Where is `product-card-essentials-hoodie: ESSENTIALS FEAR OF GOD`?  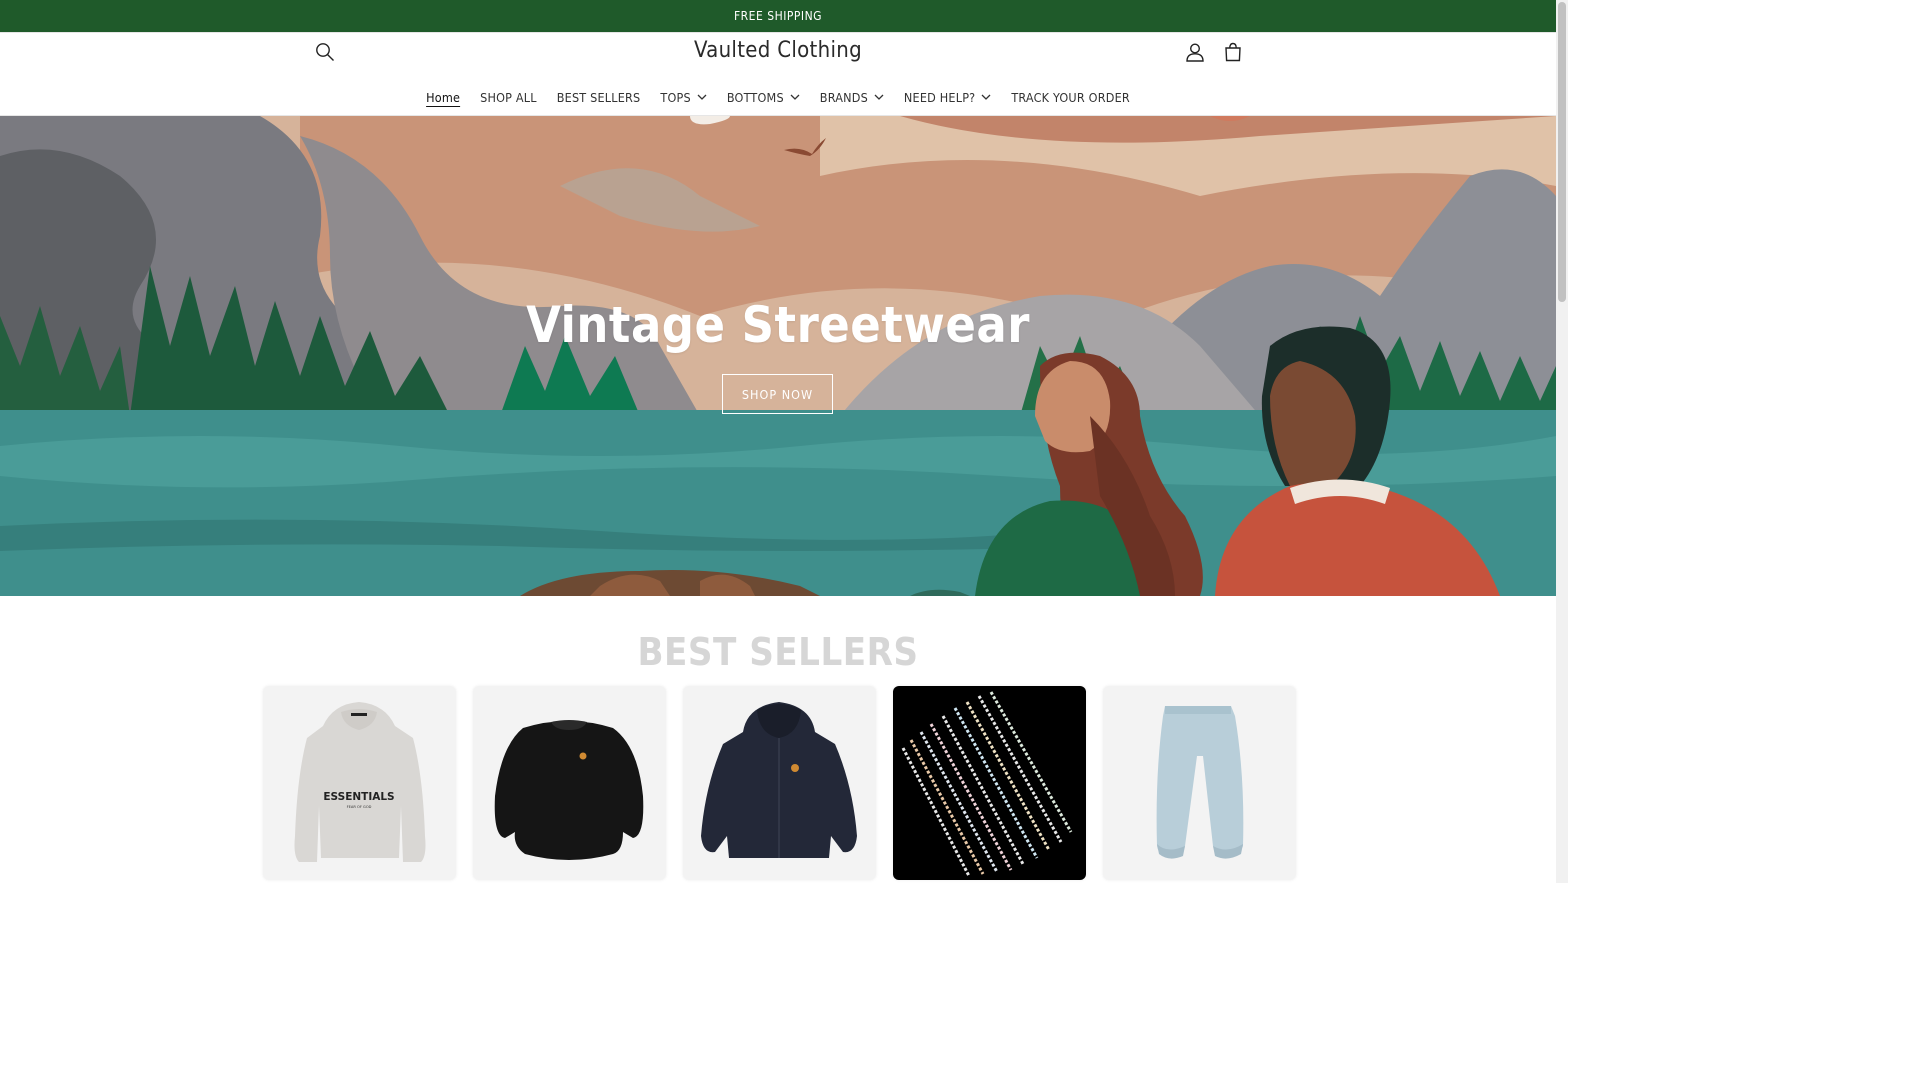
product-card-essentials-hoodie: ESSENTIALS FEAR OF GOD is located at coordinates (359, 783).